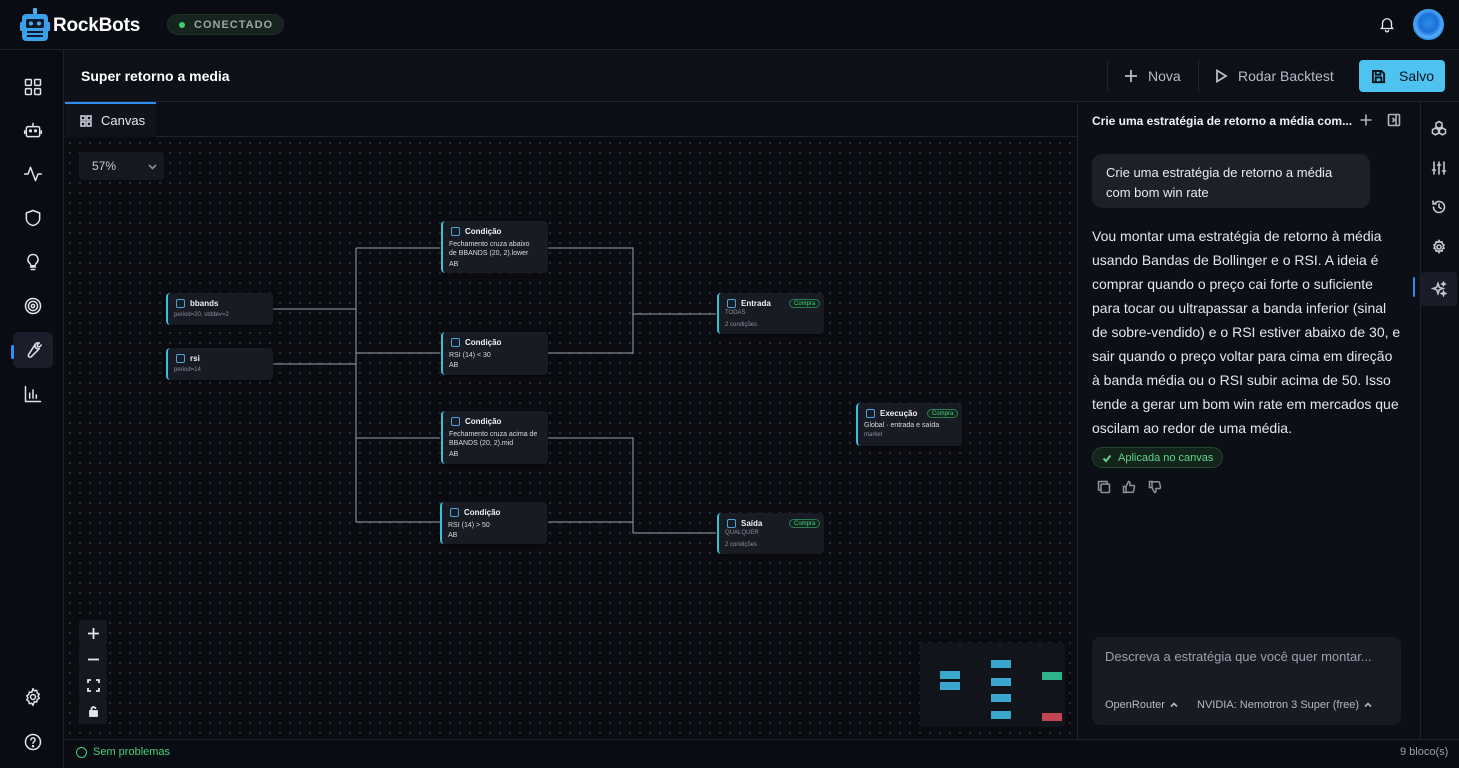 Image resolution: width=1459 pixels, height=768 pixels. What do you see at coordinates (1286, 76) in the screenshot?
I see `run-backtest-label: Rodar Backtest` at bounding box center [1286, 76].